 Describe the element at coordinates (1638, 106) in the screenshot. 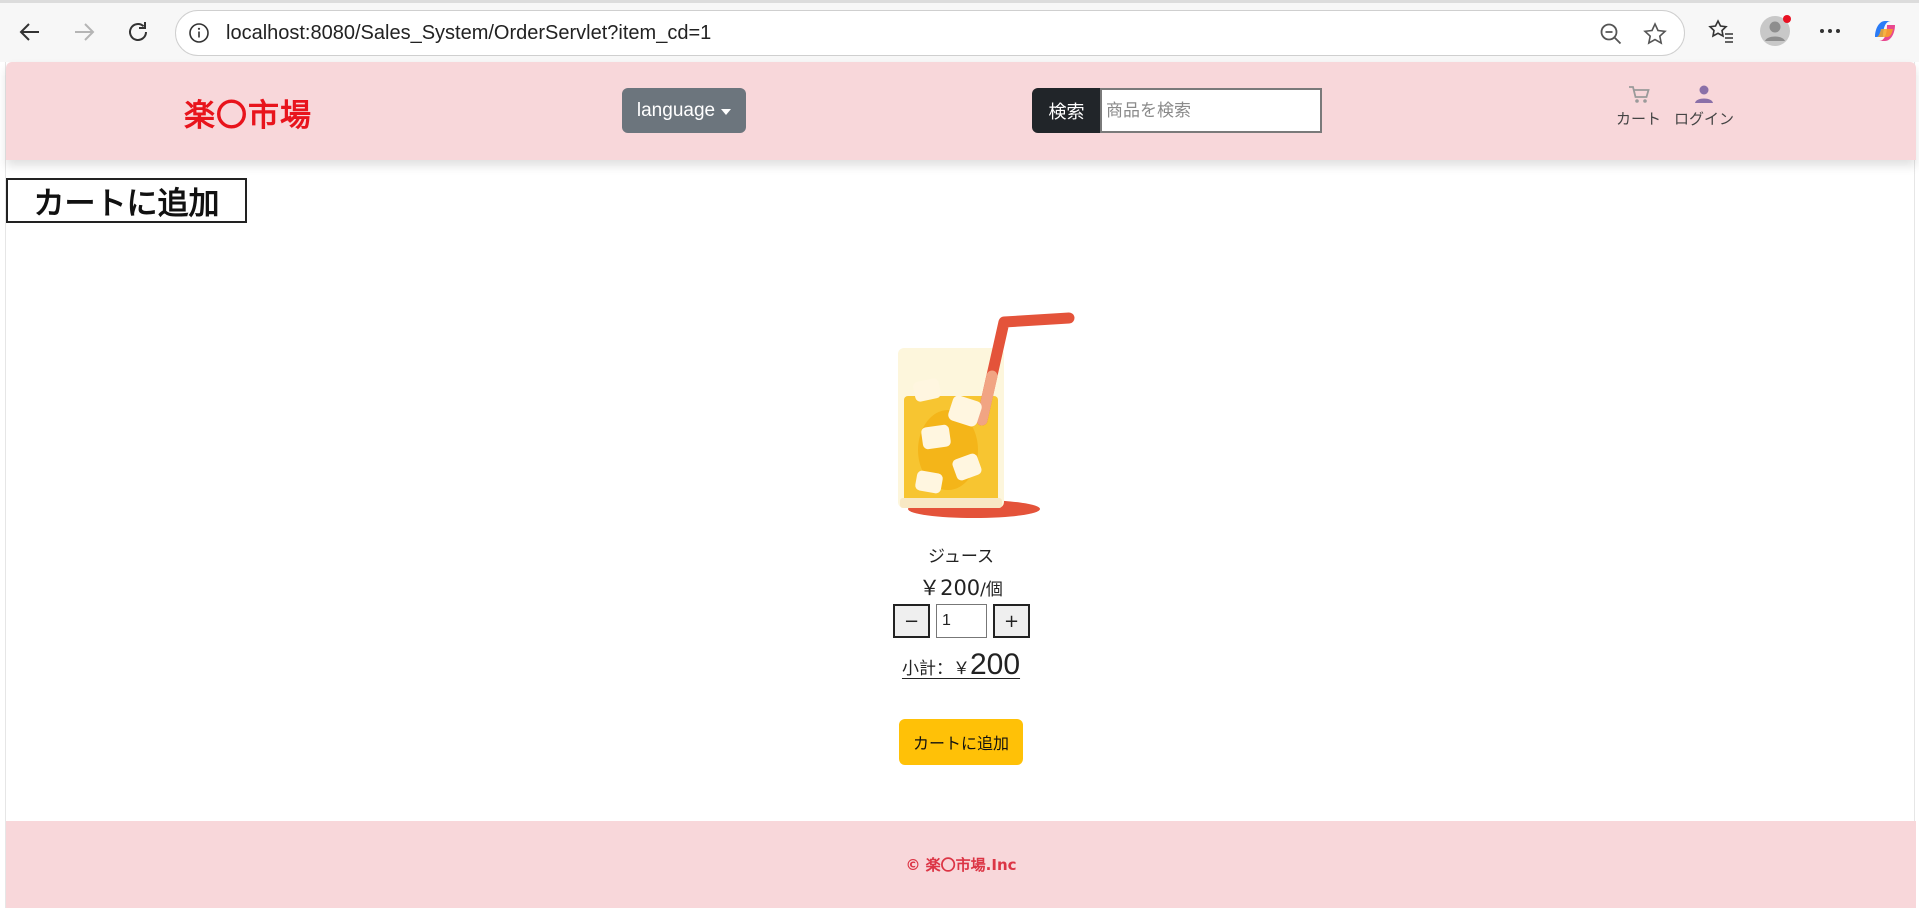

I see `cart-link: カート` at that location.